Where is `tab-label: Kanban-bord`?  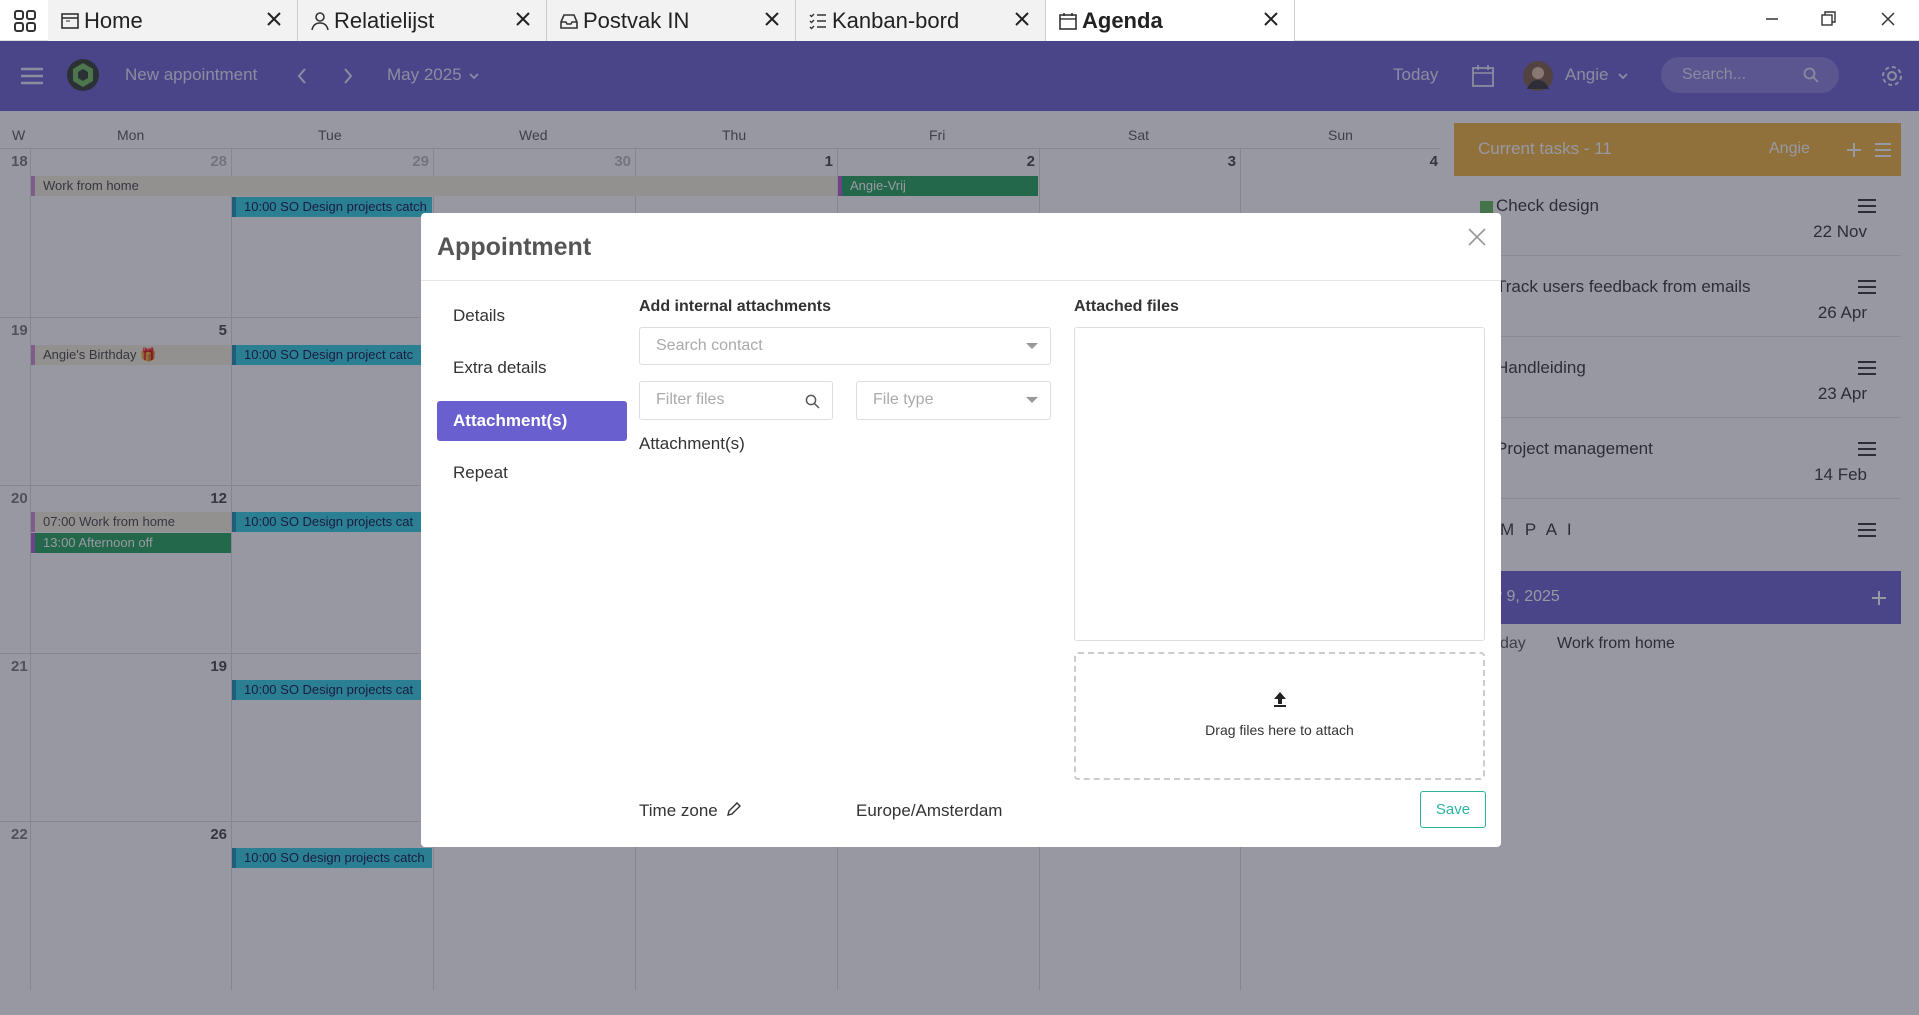
tab-label: Kanban-bord is located at coordinates (896, 20).